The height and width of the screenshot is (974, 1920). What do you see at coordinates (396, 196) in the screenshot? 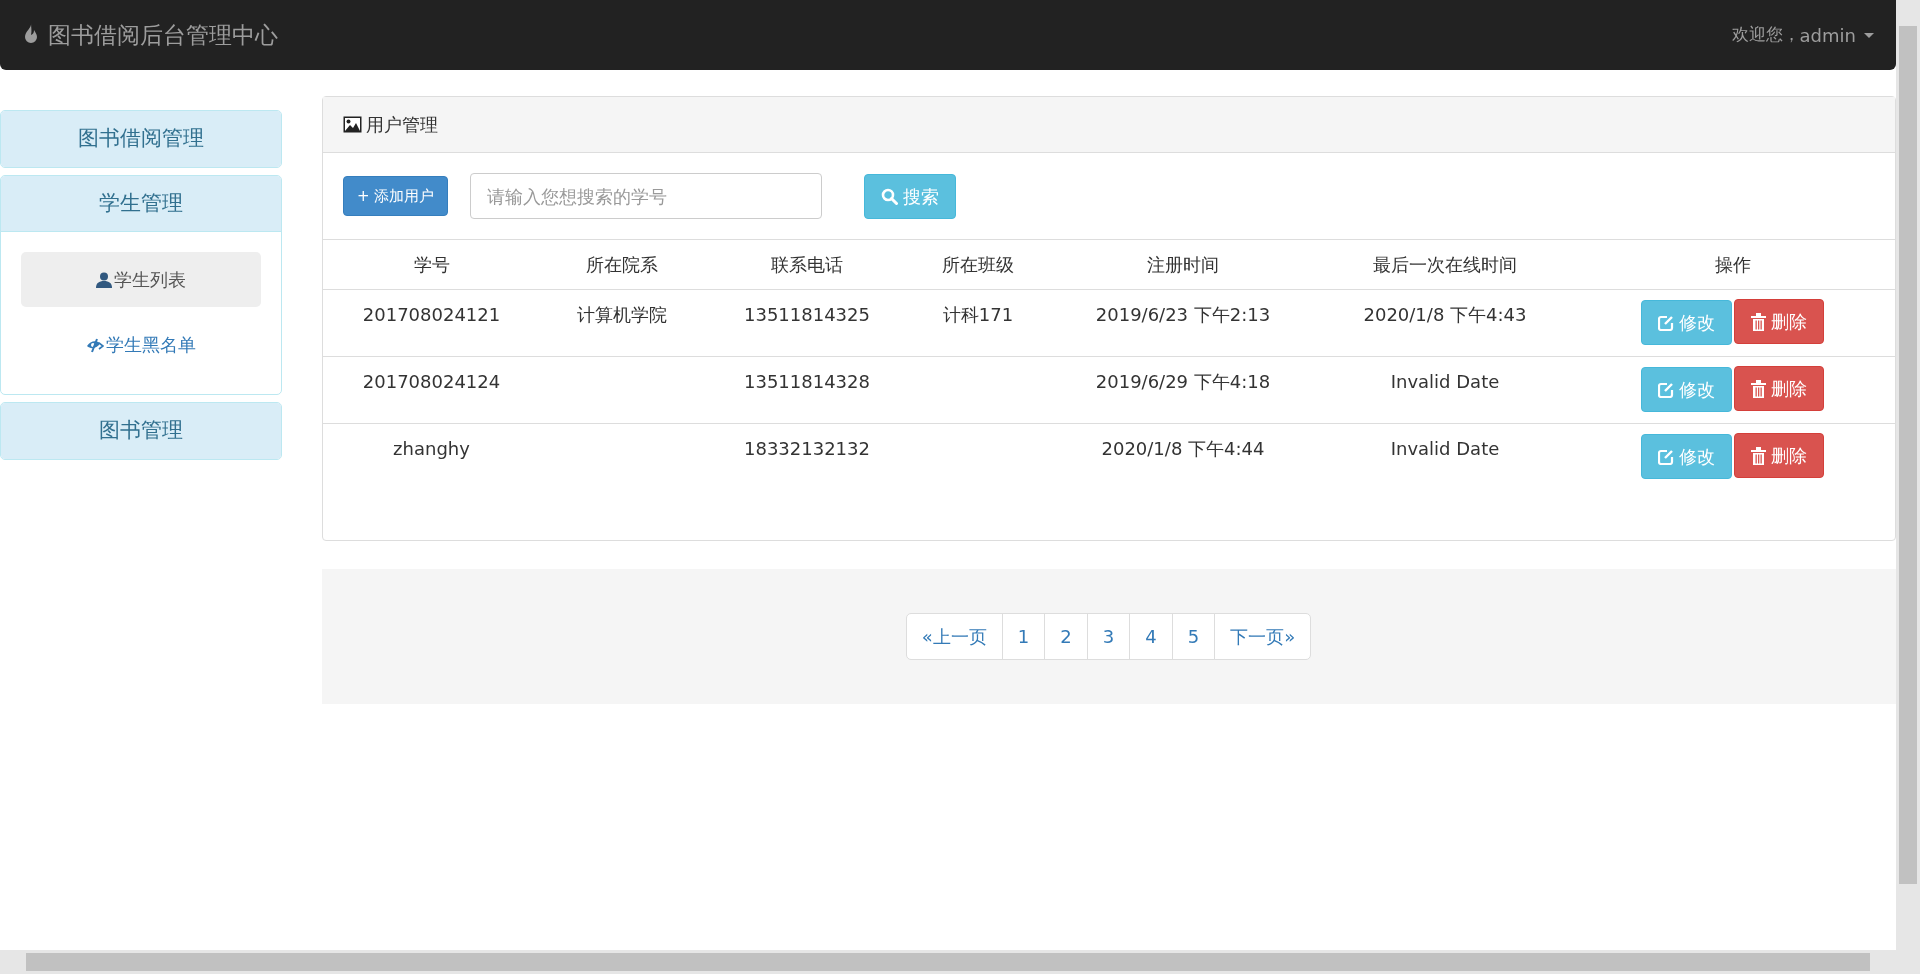
I see `add-user-button: + 添加用户` at bounding box center [396, 196].